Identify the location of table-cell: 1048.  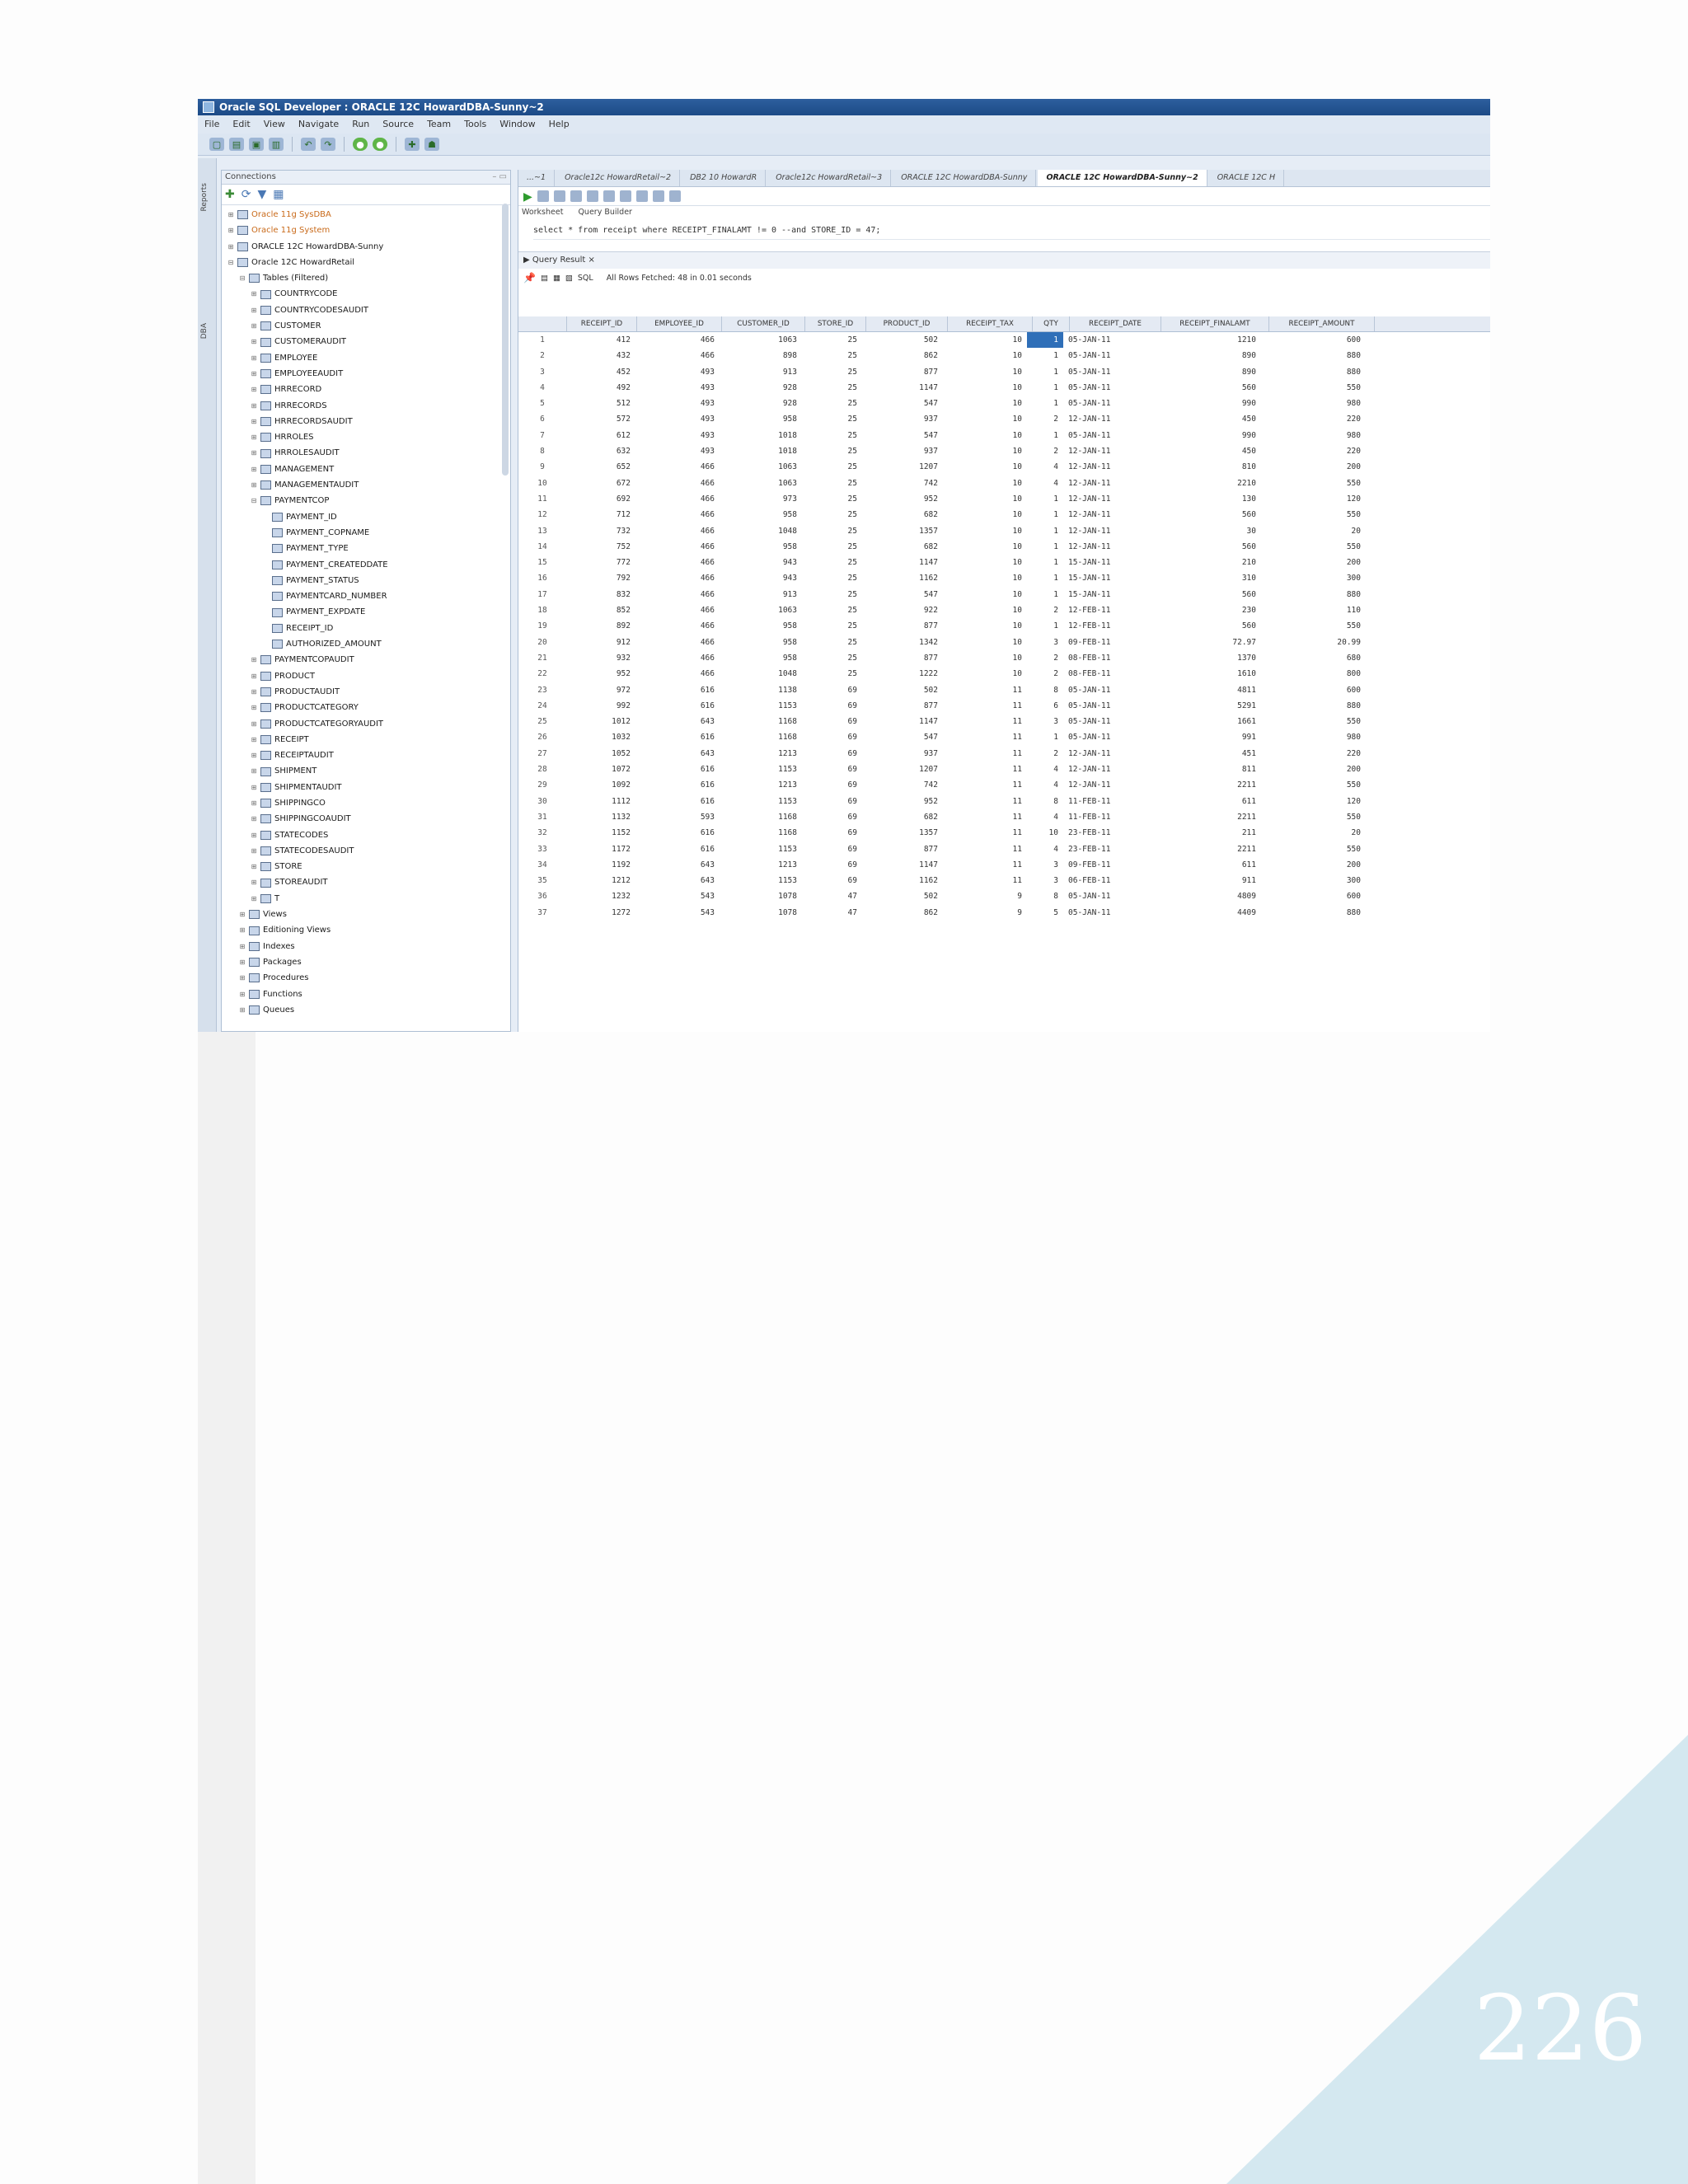
(761, 531).